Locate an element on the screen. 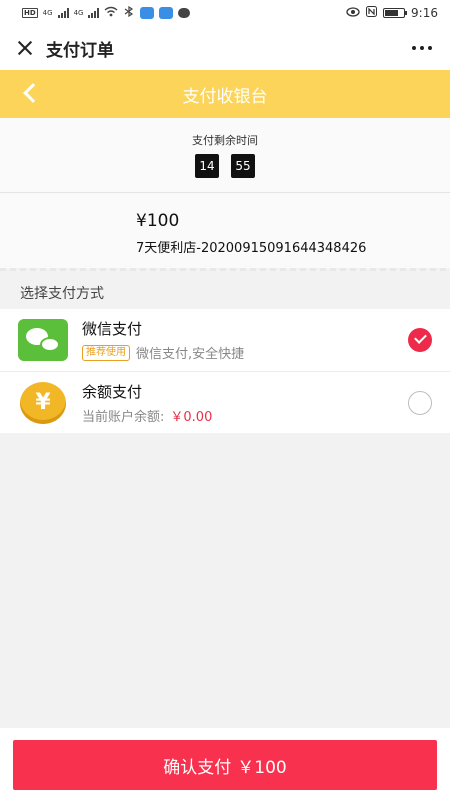 The height and width of the screenshot is (800, 450). radio-balance-unchecked is located at coordinates (420, 402).